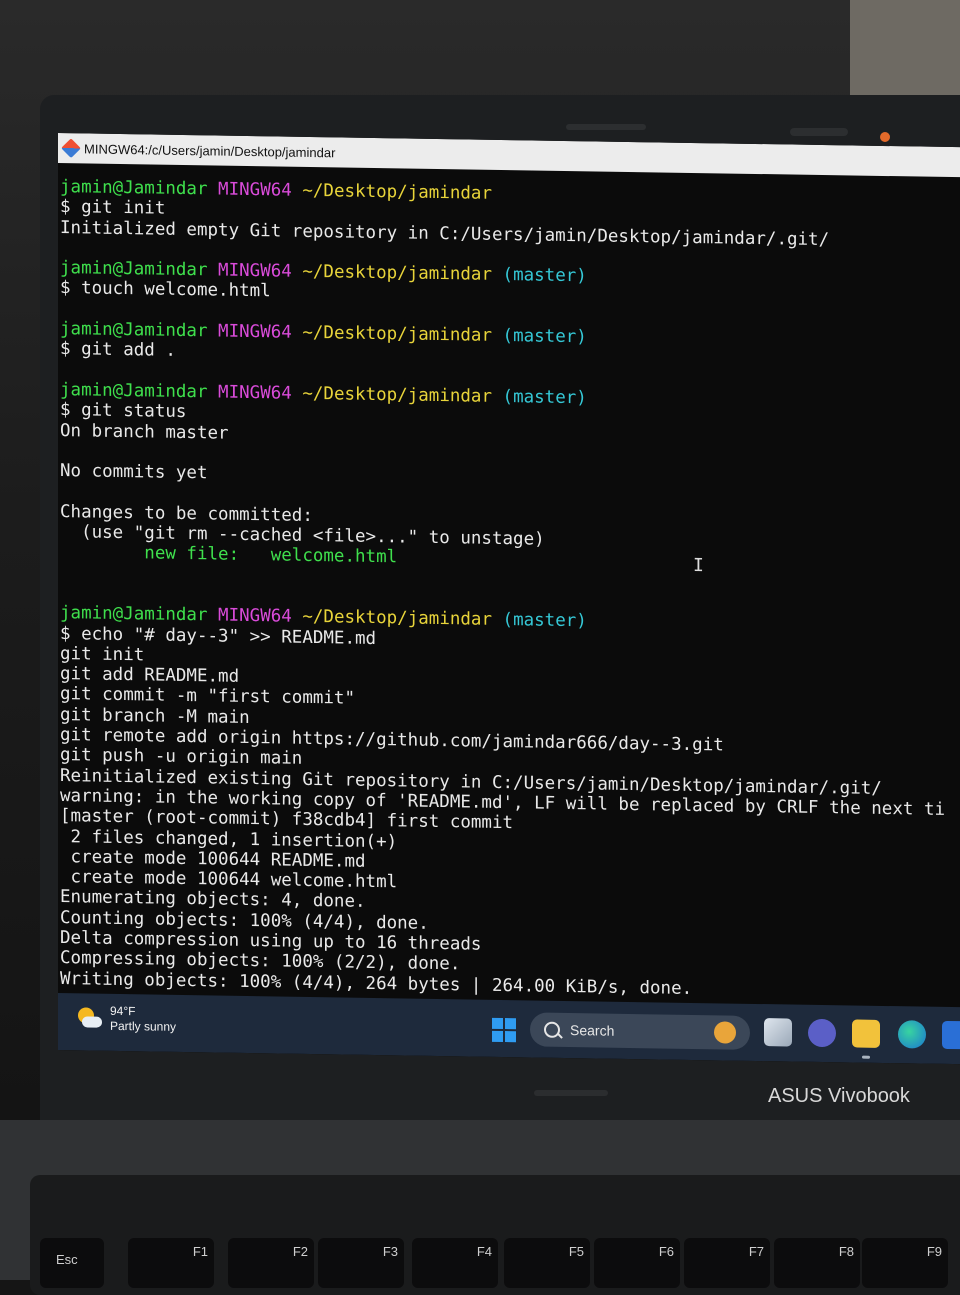 This screenshot has width=960, height=1295. What do you see at coordinates (846, 1251) in the screenshot?
I see `key-label: F8` at bounding box center [846, 1251].